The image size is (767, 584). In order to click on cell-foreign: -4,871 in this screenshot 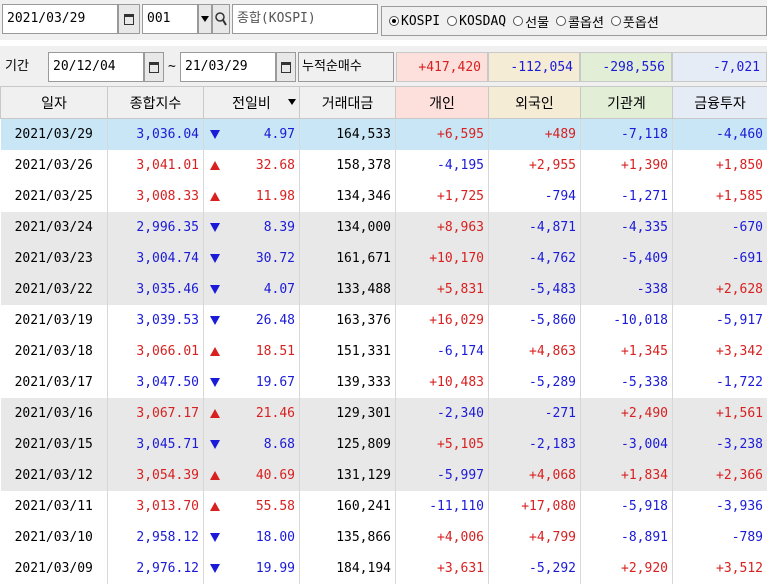, I will do `click(535, 227)`.